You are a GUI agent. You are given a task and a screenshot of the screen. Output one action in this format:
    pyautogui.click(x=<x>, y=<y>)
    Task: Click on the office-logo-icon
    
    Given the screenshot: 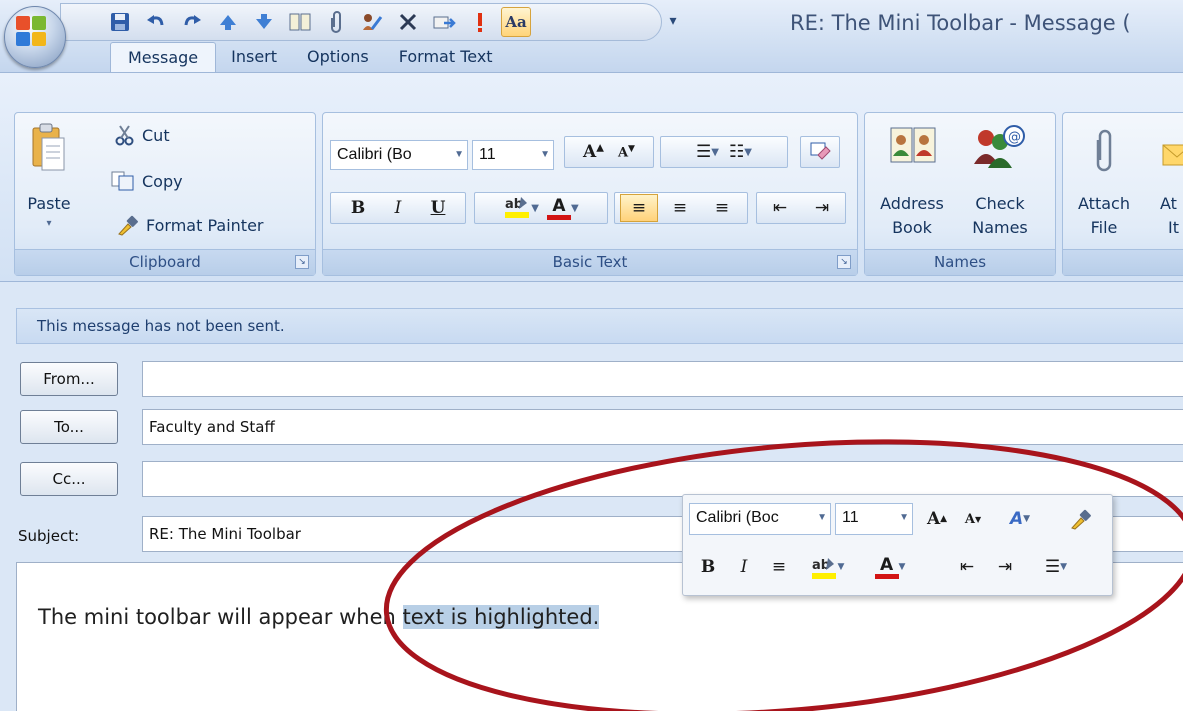 What is the action you would take?
    pyautogui.click(x=31, y=31)
    